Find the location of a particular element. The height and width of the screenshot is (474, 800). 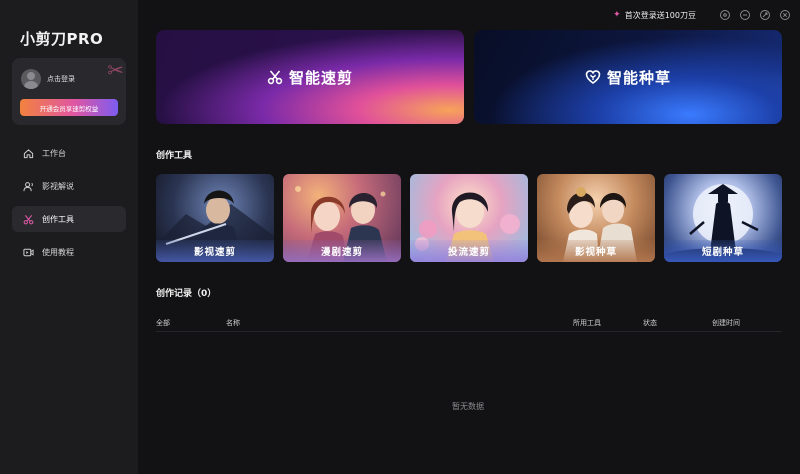

title-bar: ✦ 首次登录送100刀豆 is located at coordinates (701, 15).